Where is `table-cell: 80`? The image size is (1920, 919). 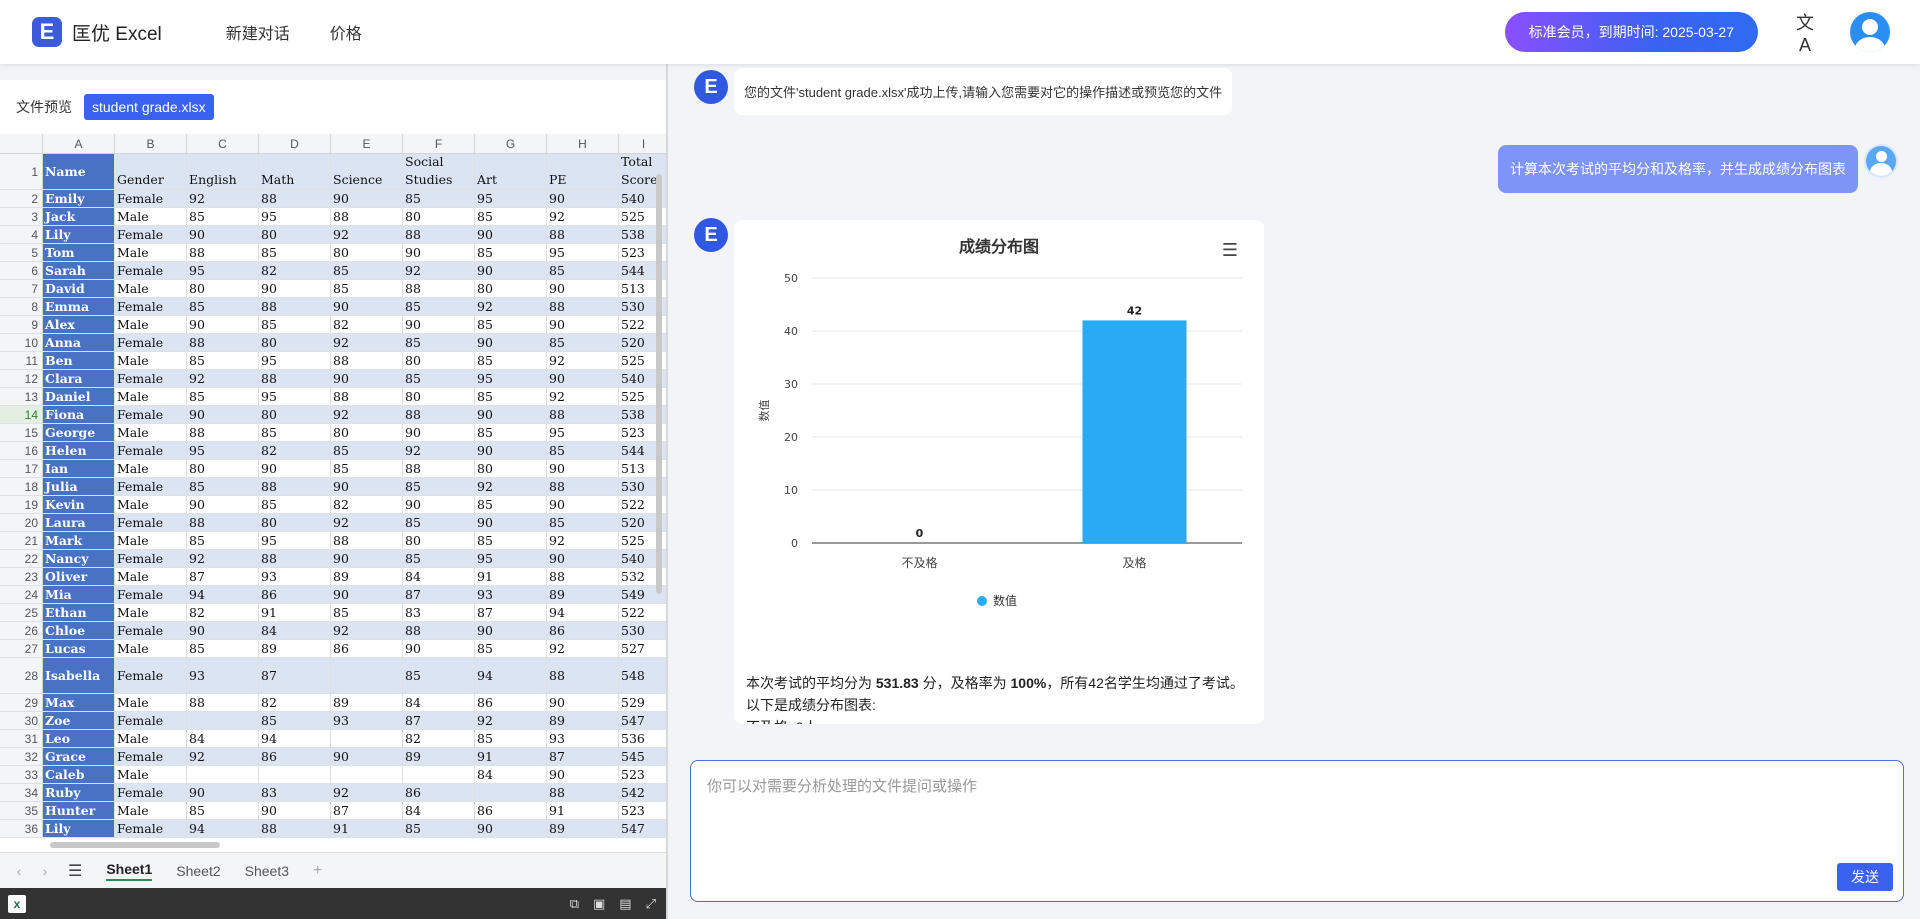
table-cell: 80 is located at coordinates (511, 468).